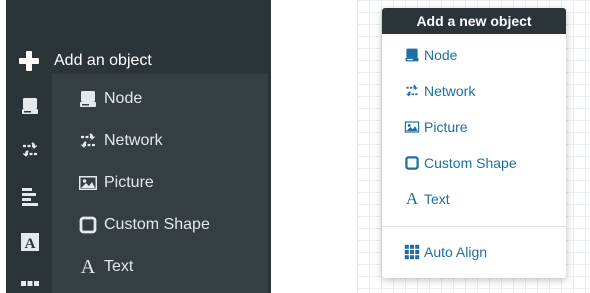 The width and height of the screenshot is (590, 293). Describe the element at coordinates (441, 55) in the screenshot. I see `dropdown-item-label: Node` at that location.